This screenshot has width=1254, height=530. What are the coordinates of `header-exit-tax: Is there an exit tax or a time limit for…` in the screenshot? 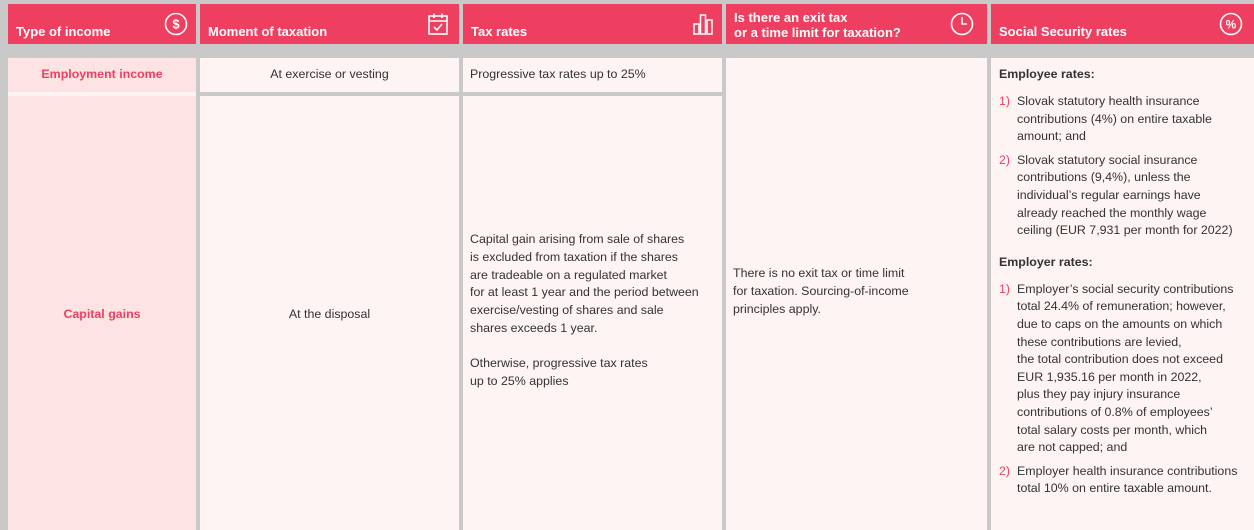 It's located at (856, 24).